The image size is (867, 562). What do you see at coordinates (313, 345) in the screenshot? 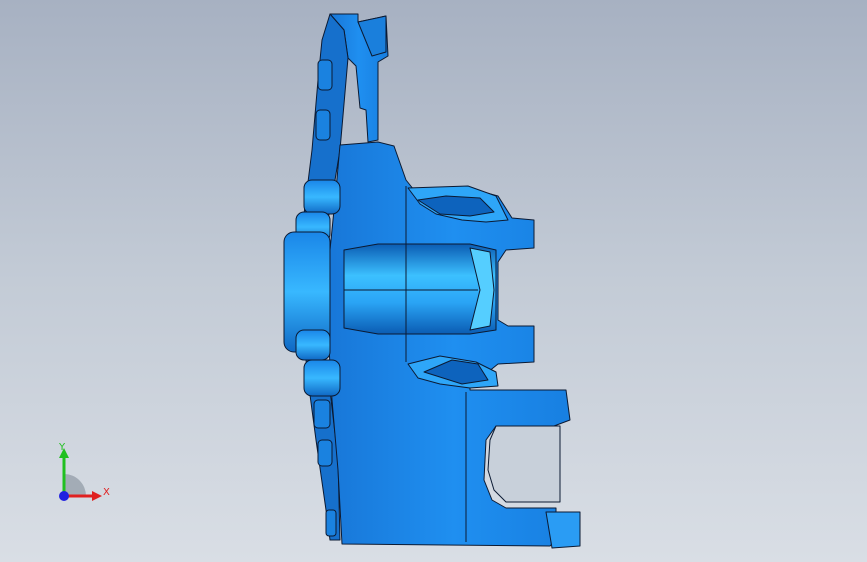
I see `bolt-boss-mid-lower` at bounding box center [313, 345].